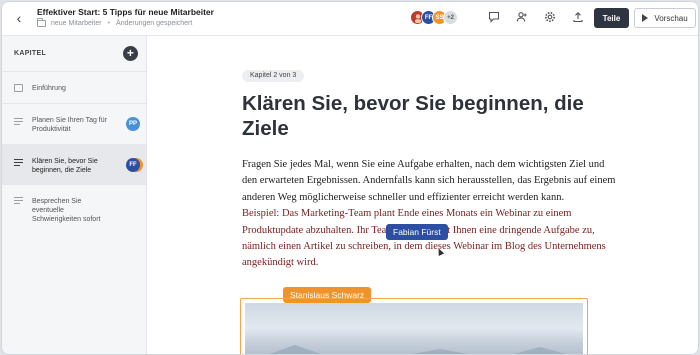  Describe the element at coordinates (49, 88) in the screenshot. I see `sidebar-item-label: Einführung` at that location.